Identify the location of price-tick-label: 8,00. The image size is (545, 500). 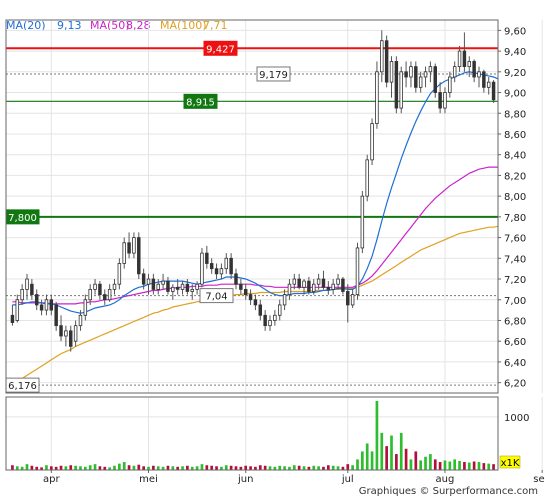
(515, 197).